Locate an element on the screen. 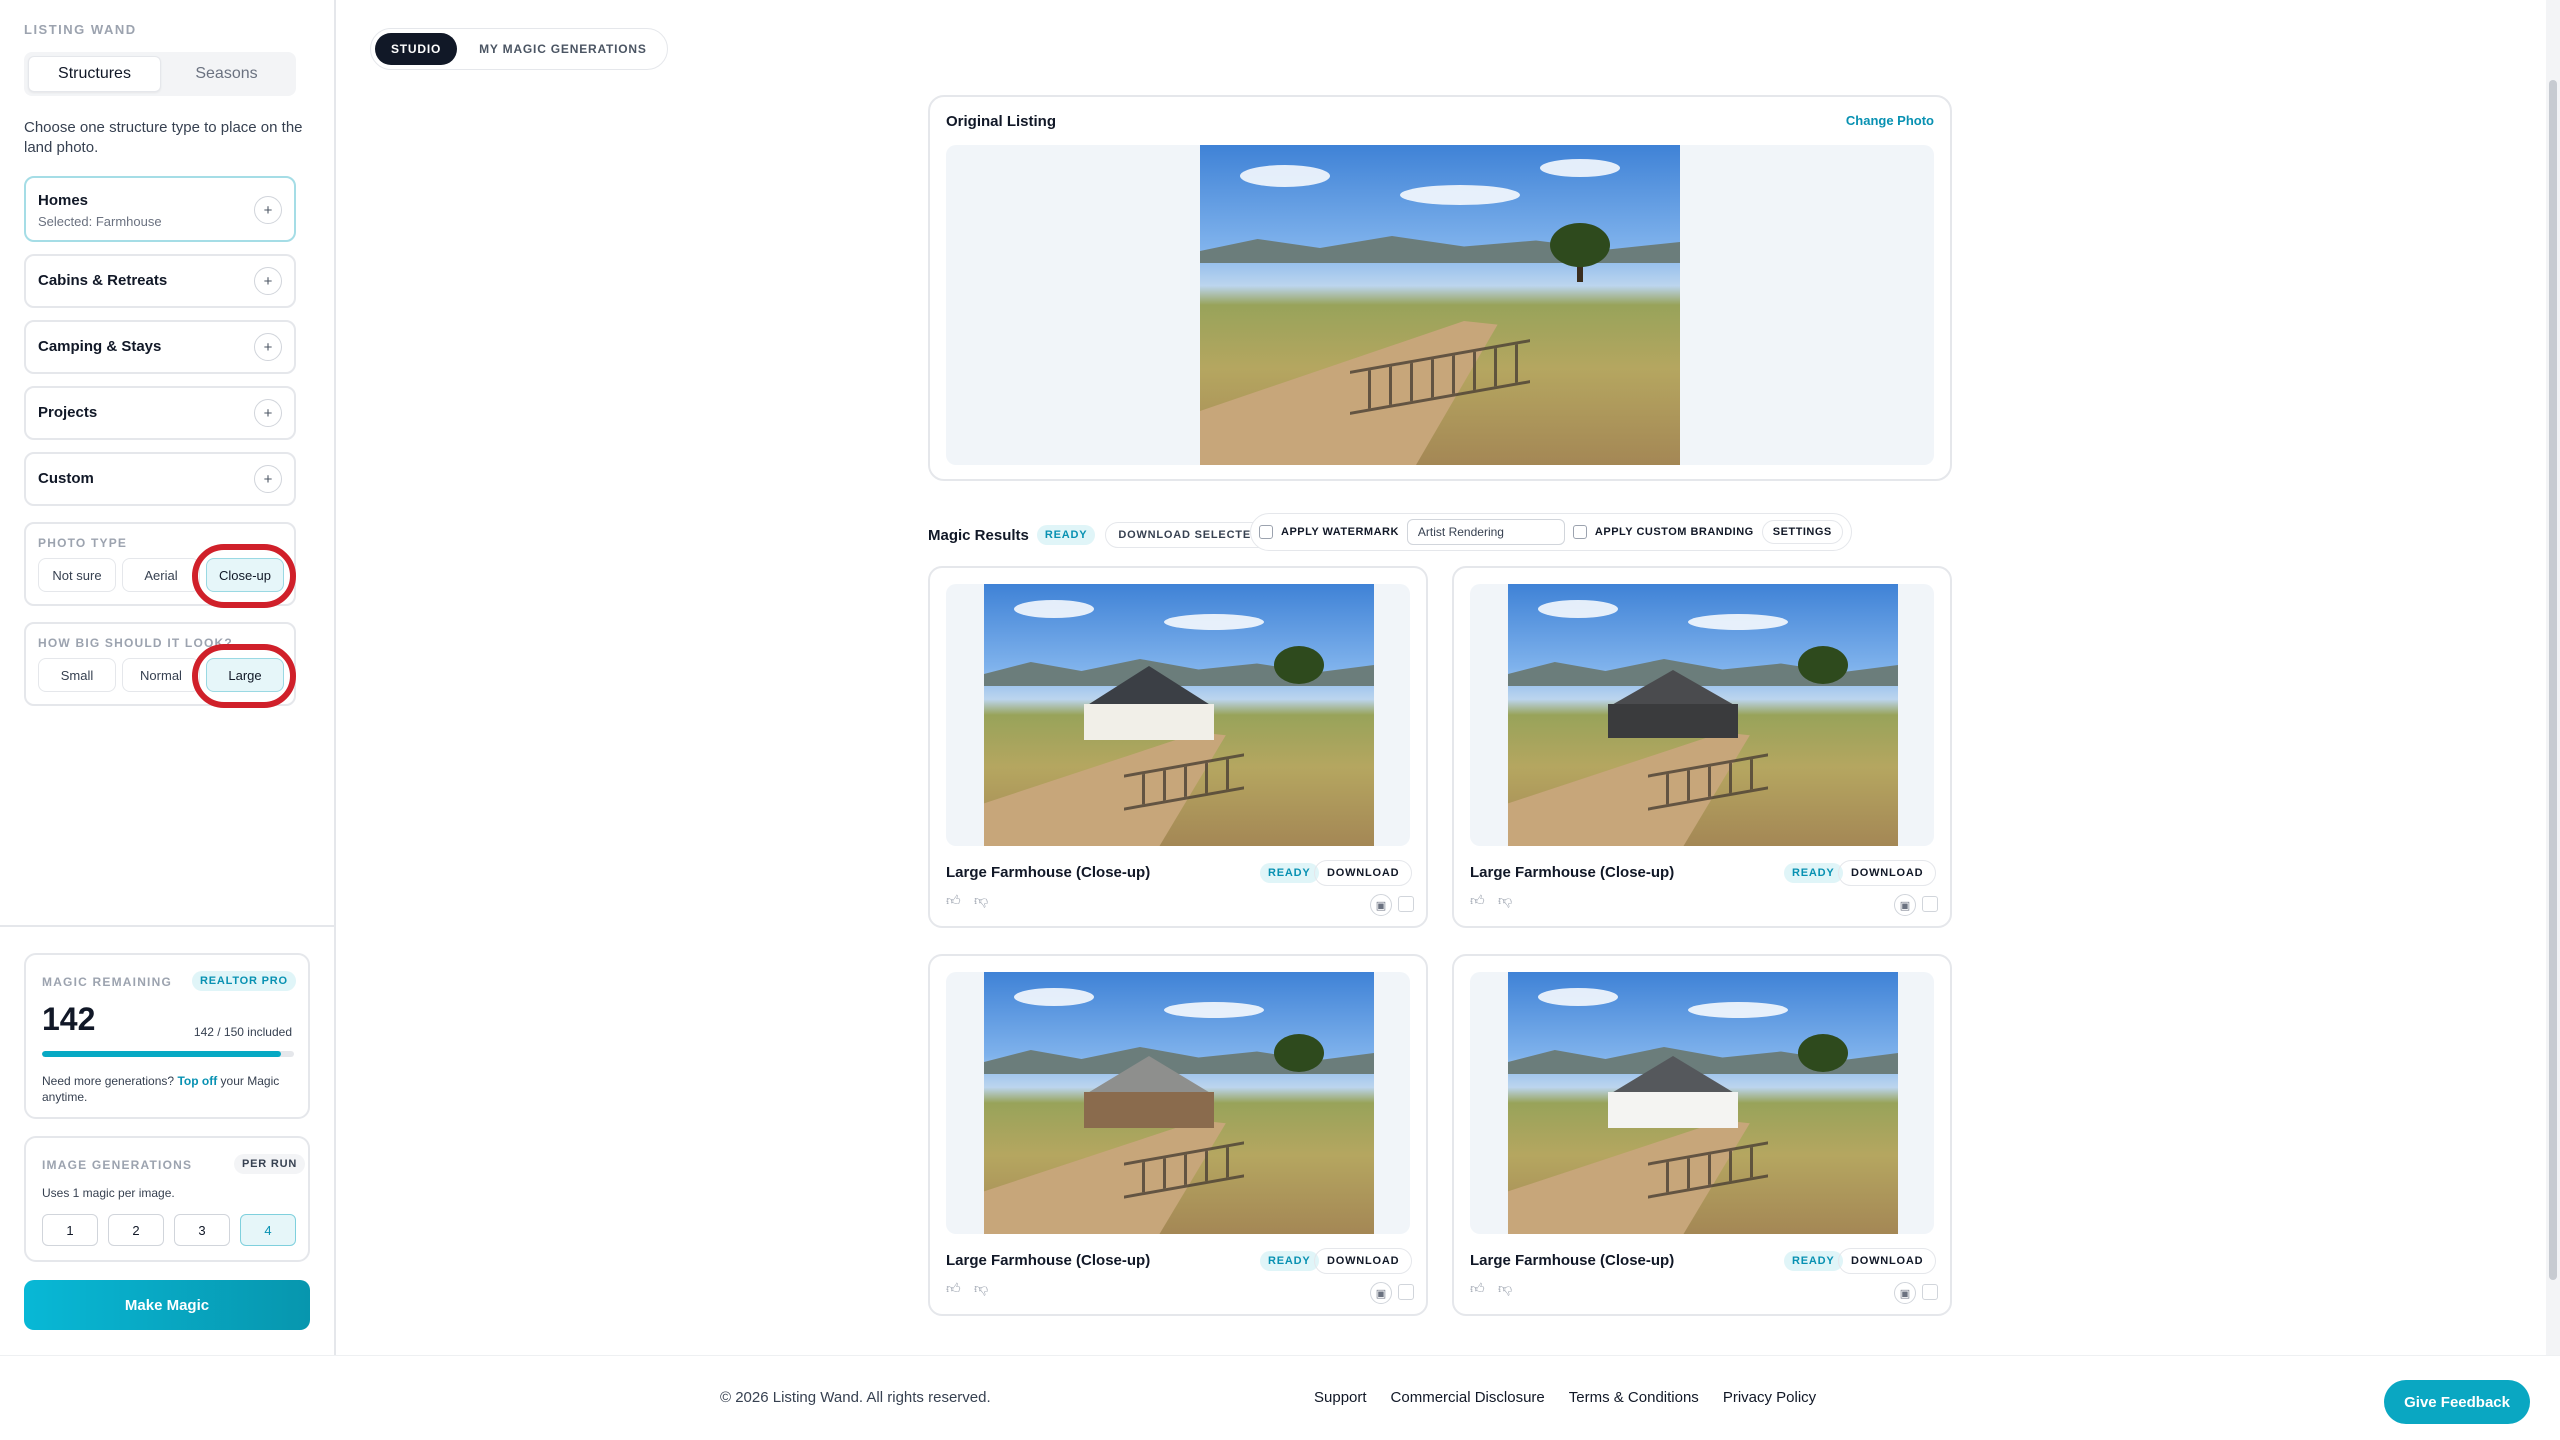 The width and height of the screenshot is (2560, 1440). make-magic-button: Make Magic is located at coordinates (167, 1305).